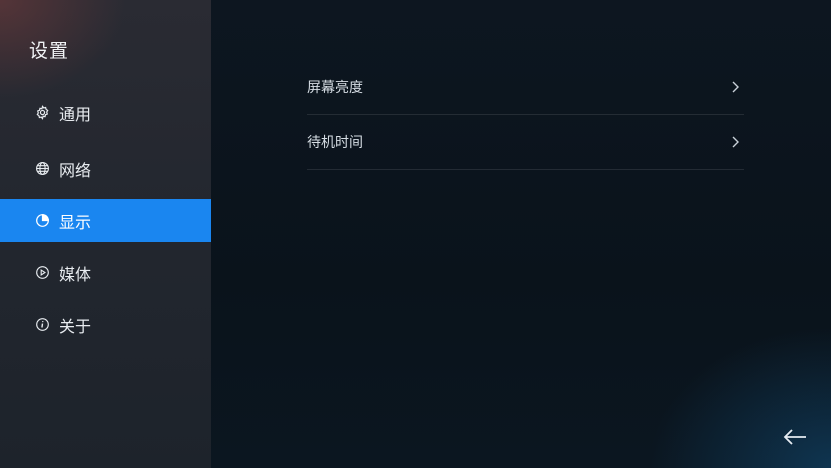  What do you see at coordinates (105, 220) in the screenshot?
I see `sidebar-item-display: 显示` at bounding box center [105, 220].